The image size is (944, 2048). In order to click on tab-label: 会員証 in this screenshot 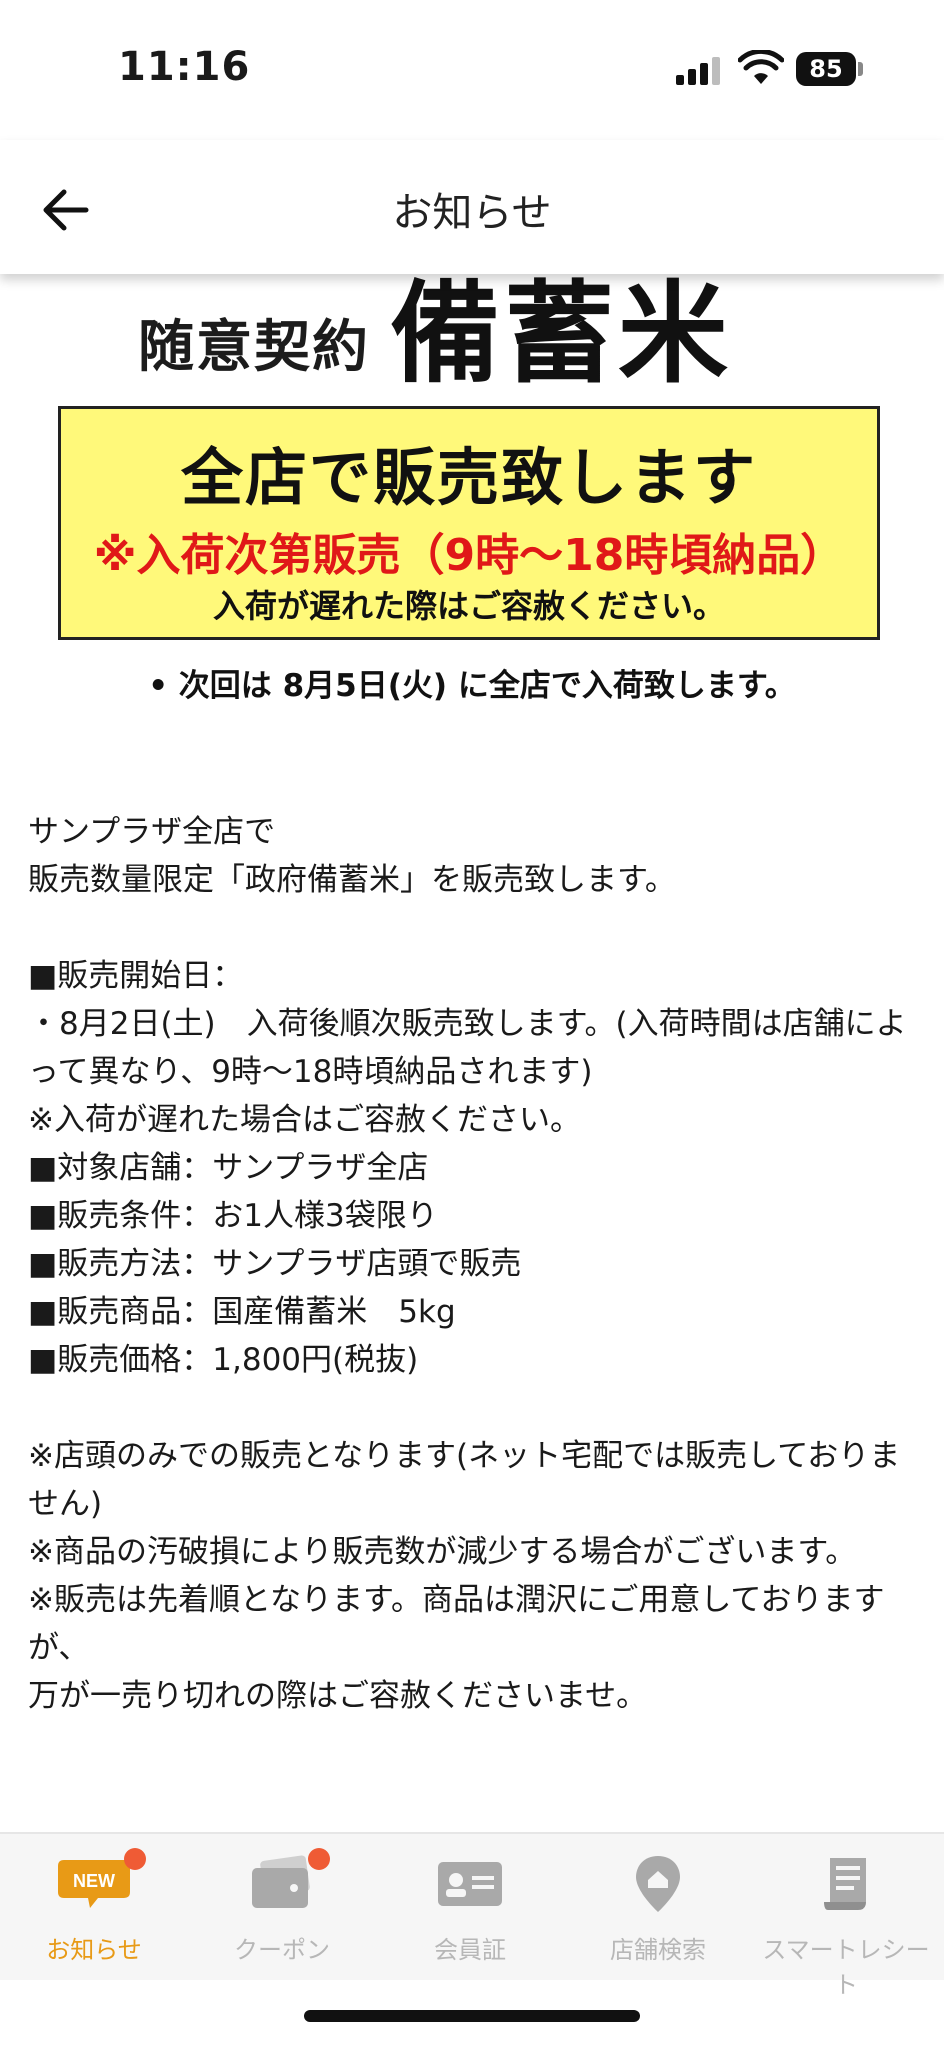, I will do `click(470, 1950)`.